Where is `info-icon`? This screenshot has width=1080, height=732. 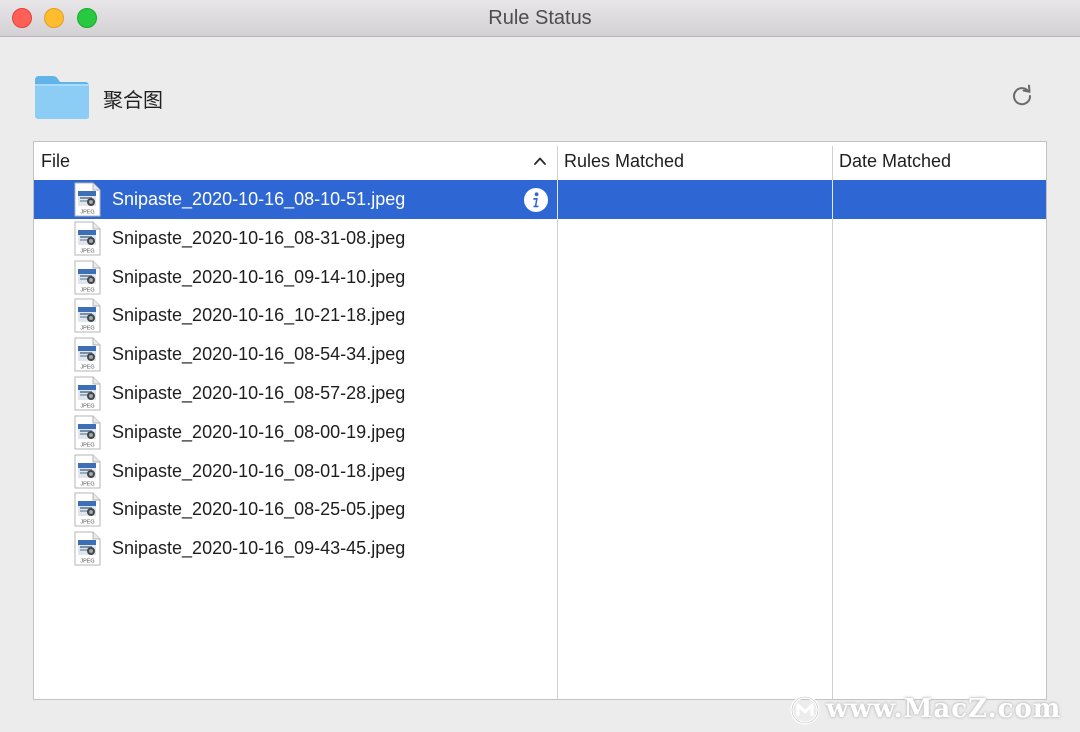 info-icon is located at coordinates (536, 200).